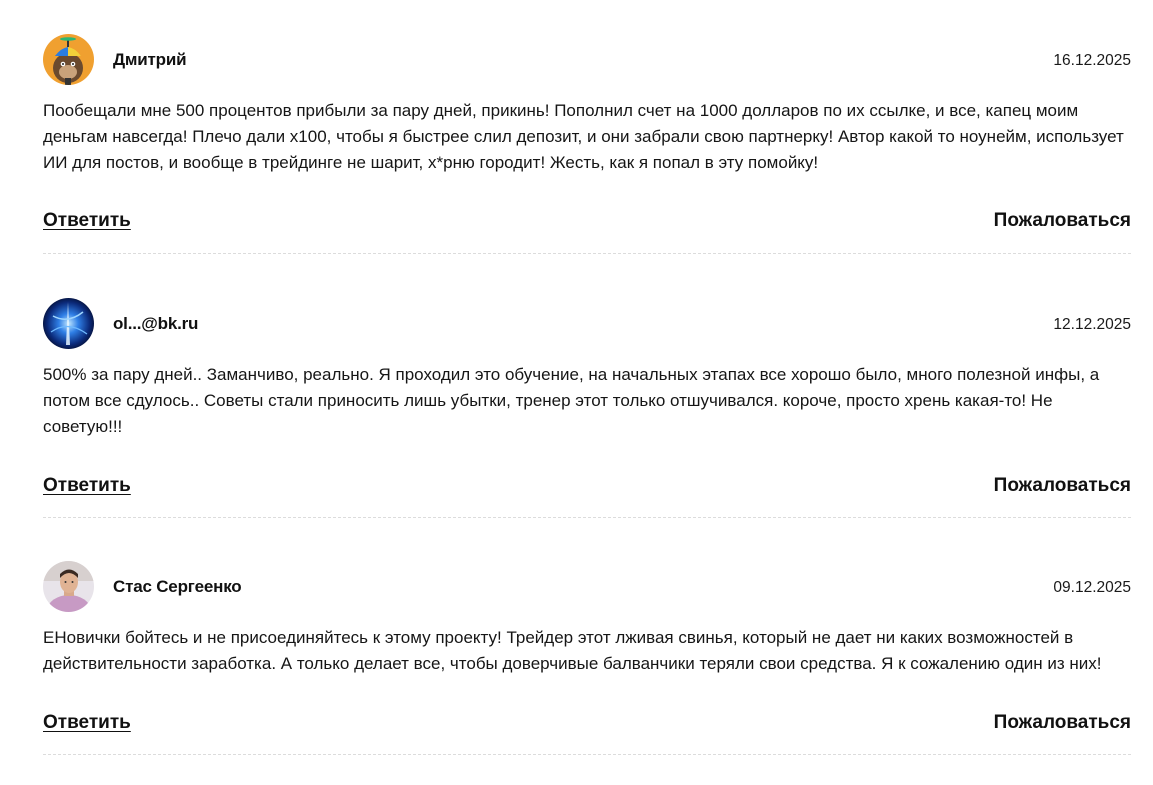  I want to click on comment-date: 09.12.2025, so click(1092, 587).